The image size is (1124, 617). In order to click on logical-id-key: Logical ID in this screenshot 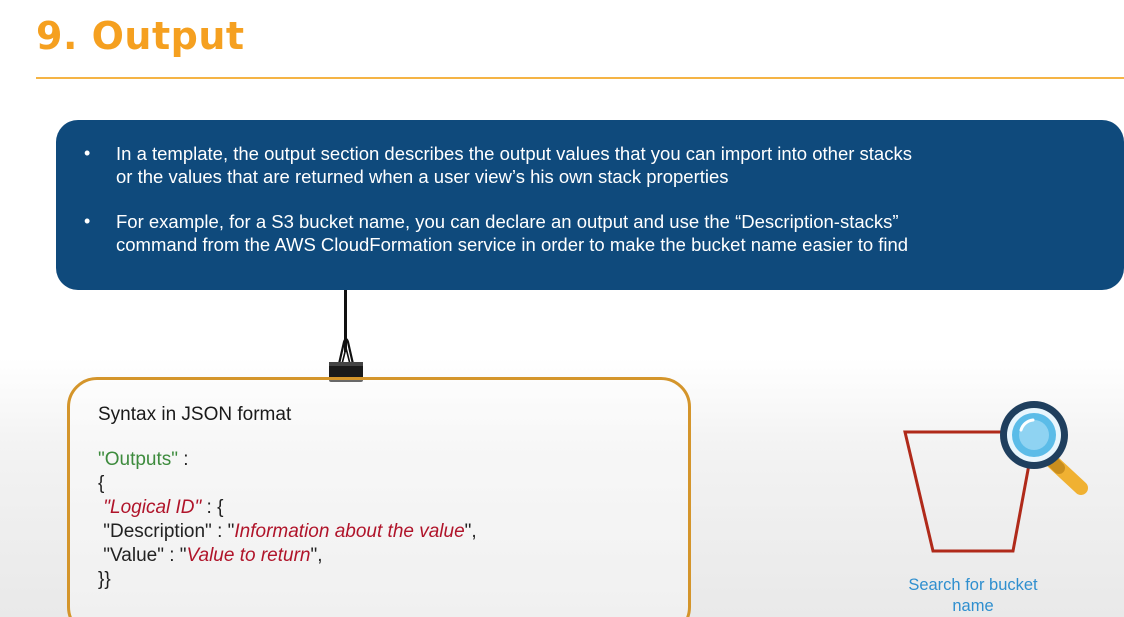, I will do `click(152, 507)`.